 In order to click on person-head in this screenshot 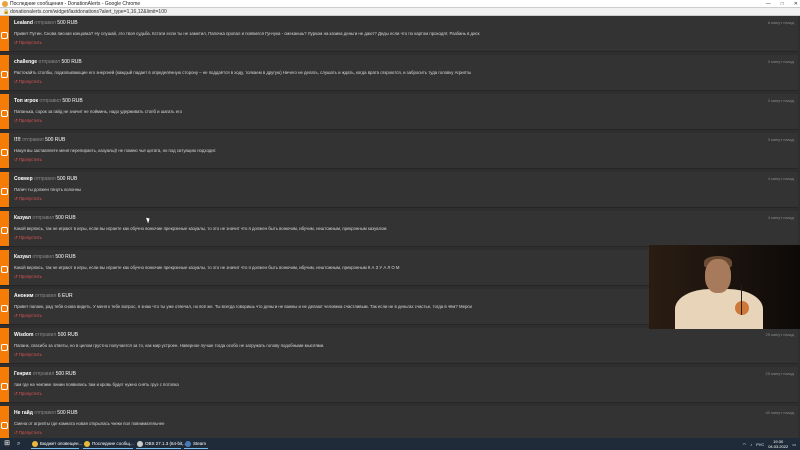, I will do `click(718, 276)`.